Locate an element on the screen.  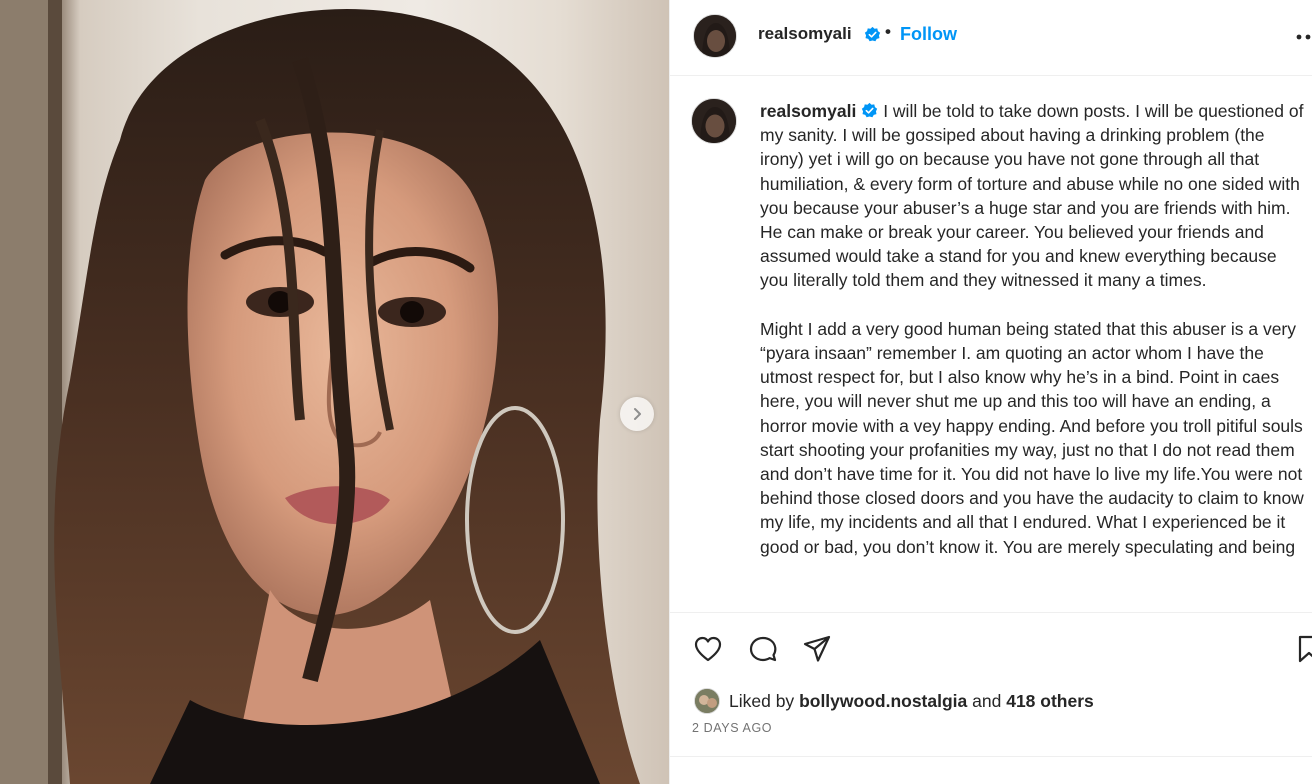
post-actions-bar is located at coordinates (991, 648).